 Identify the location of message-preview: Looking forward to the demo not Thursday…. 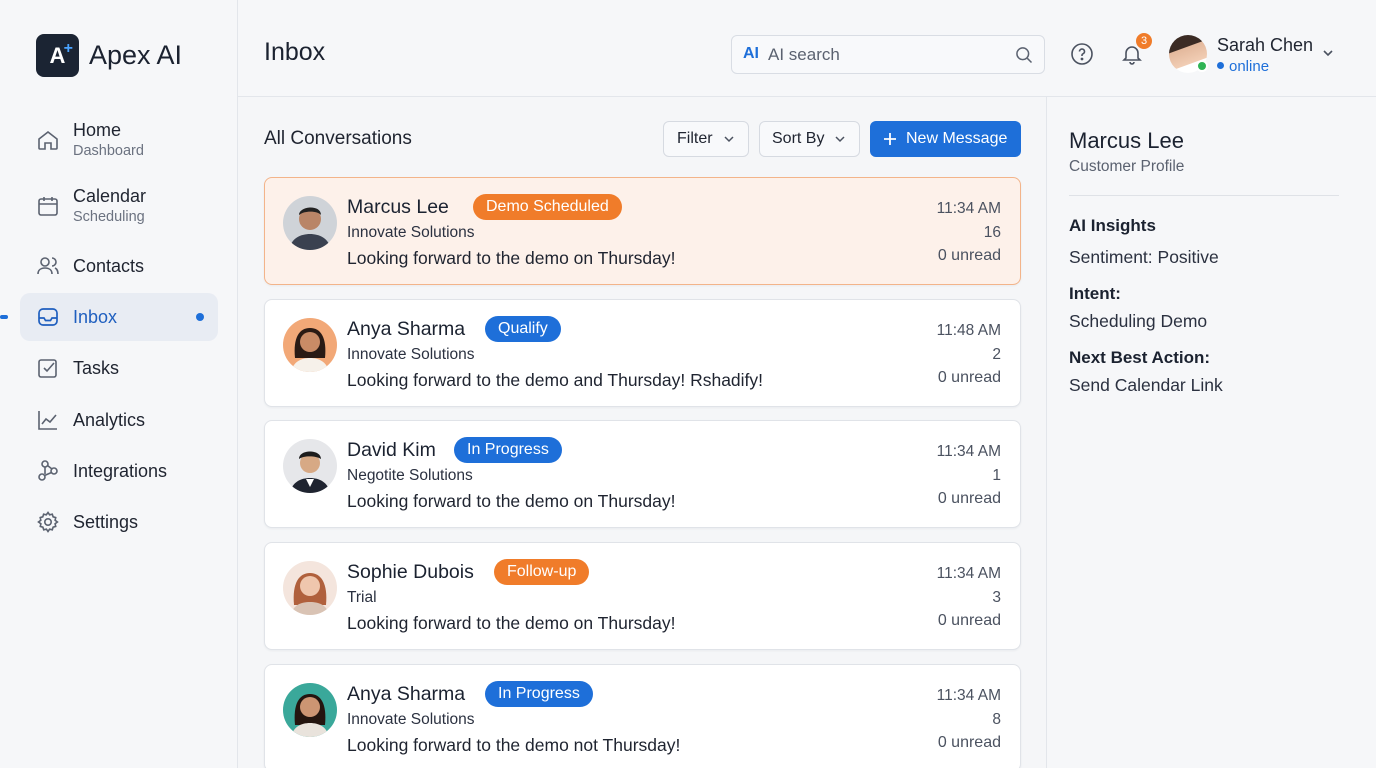
(514, 745).